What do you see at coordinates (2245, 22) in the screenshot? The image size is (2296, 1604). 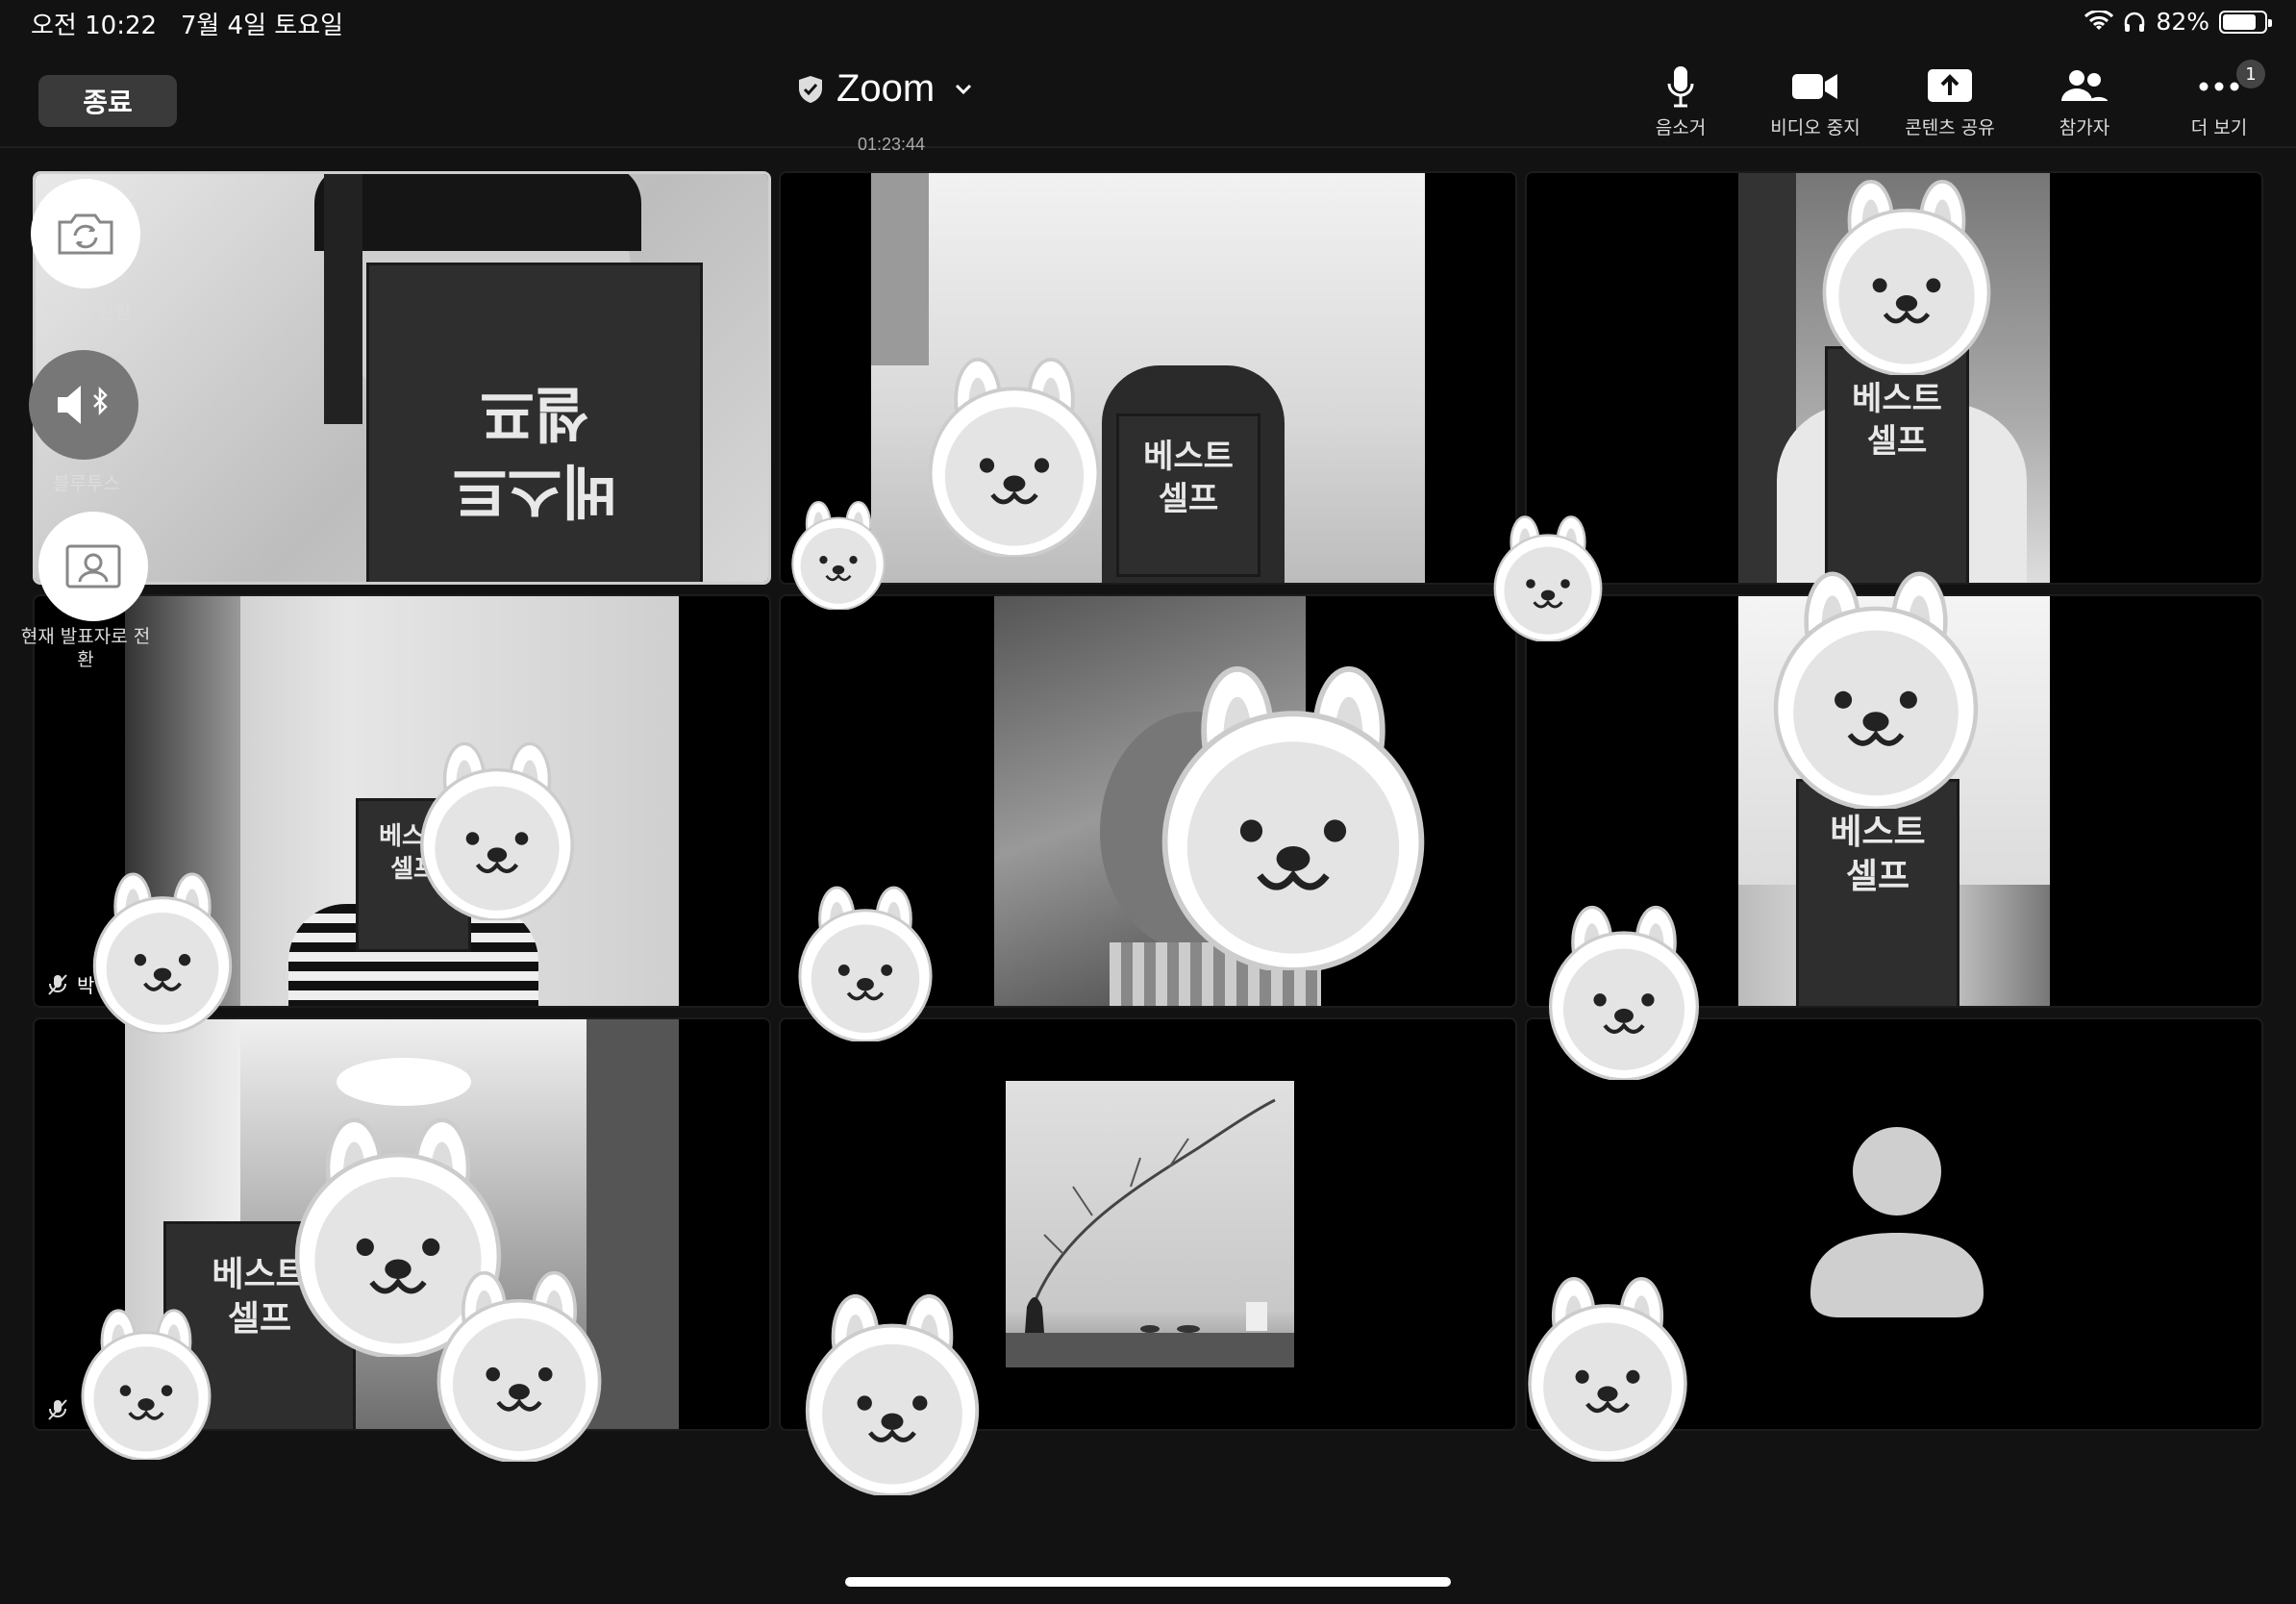 I see `battery-icon` at bounding box center [2245, 22].